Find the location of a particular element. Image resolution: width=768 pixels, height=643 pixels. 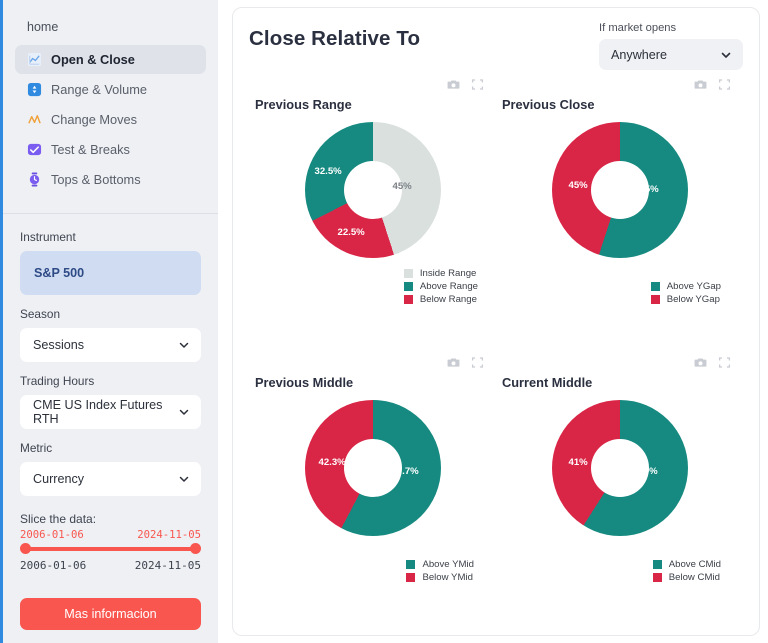

mas-informacion-button: Mas informacion is located at coordinates (110, 614).